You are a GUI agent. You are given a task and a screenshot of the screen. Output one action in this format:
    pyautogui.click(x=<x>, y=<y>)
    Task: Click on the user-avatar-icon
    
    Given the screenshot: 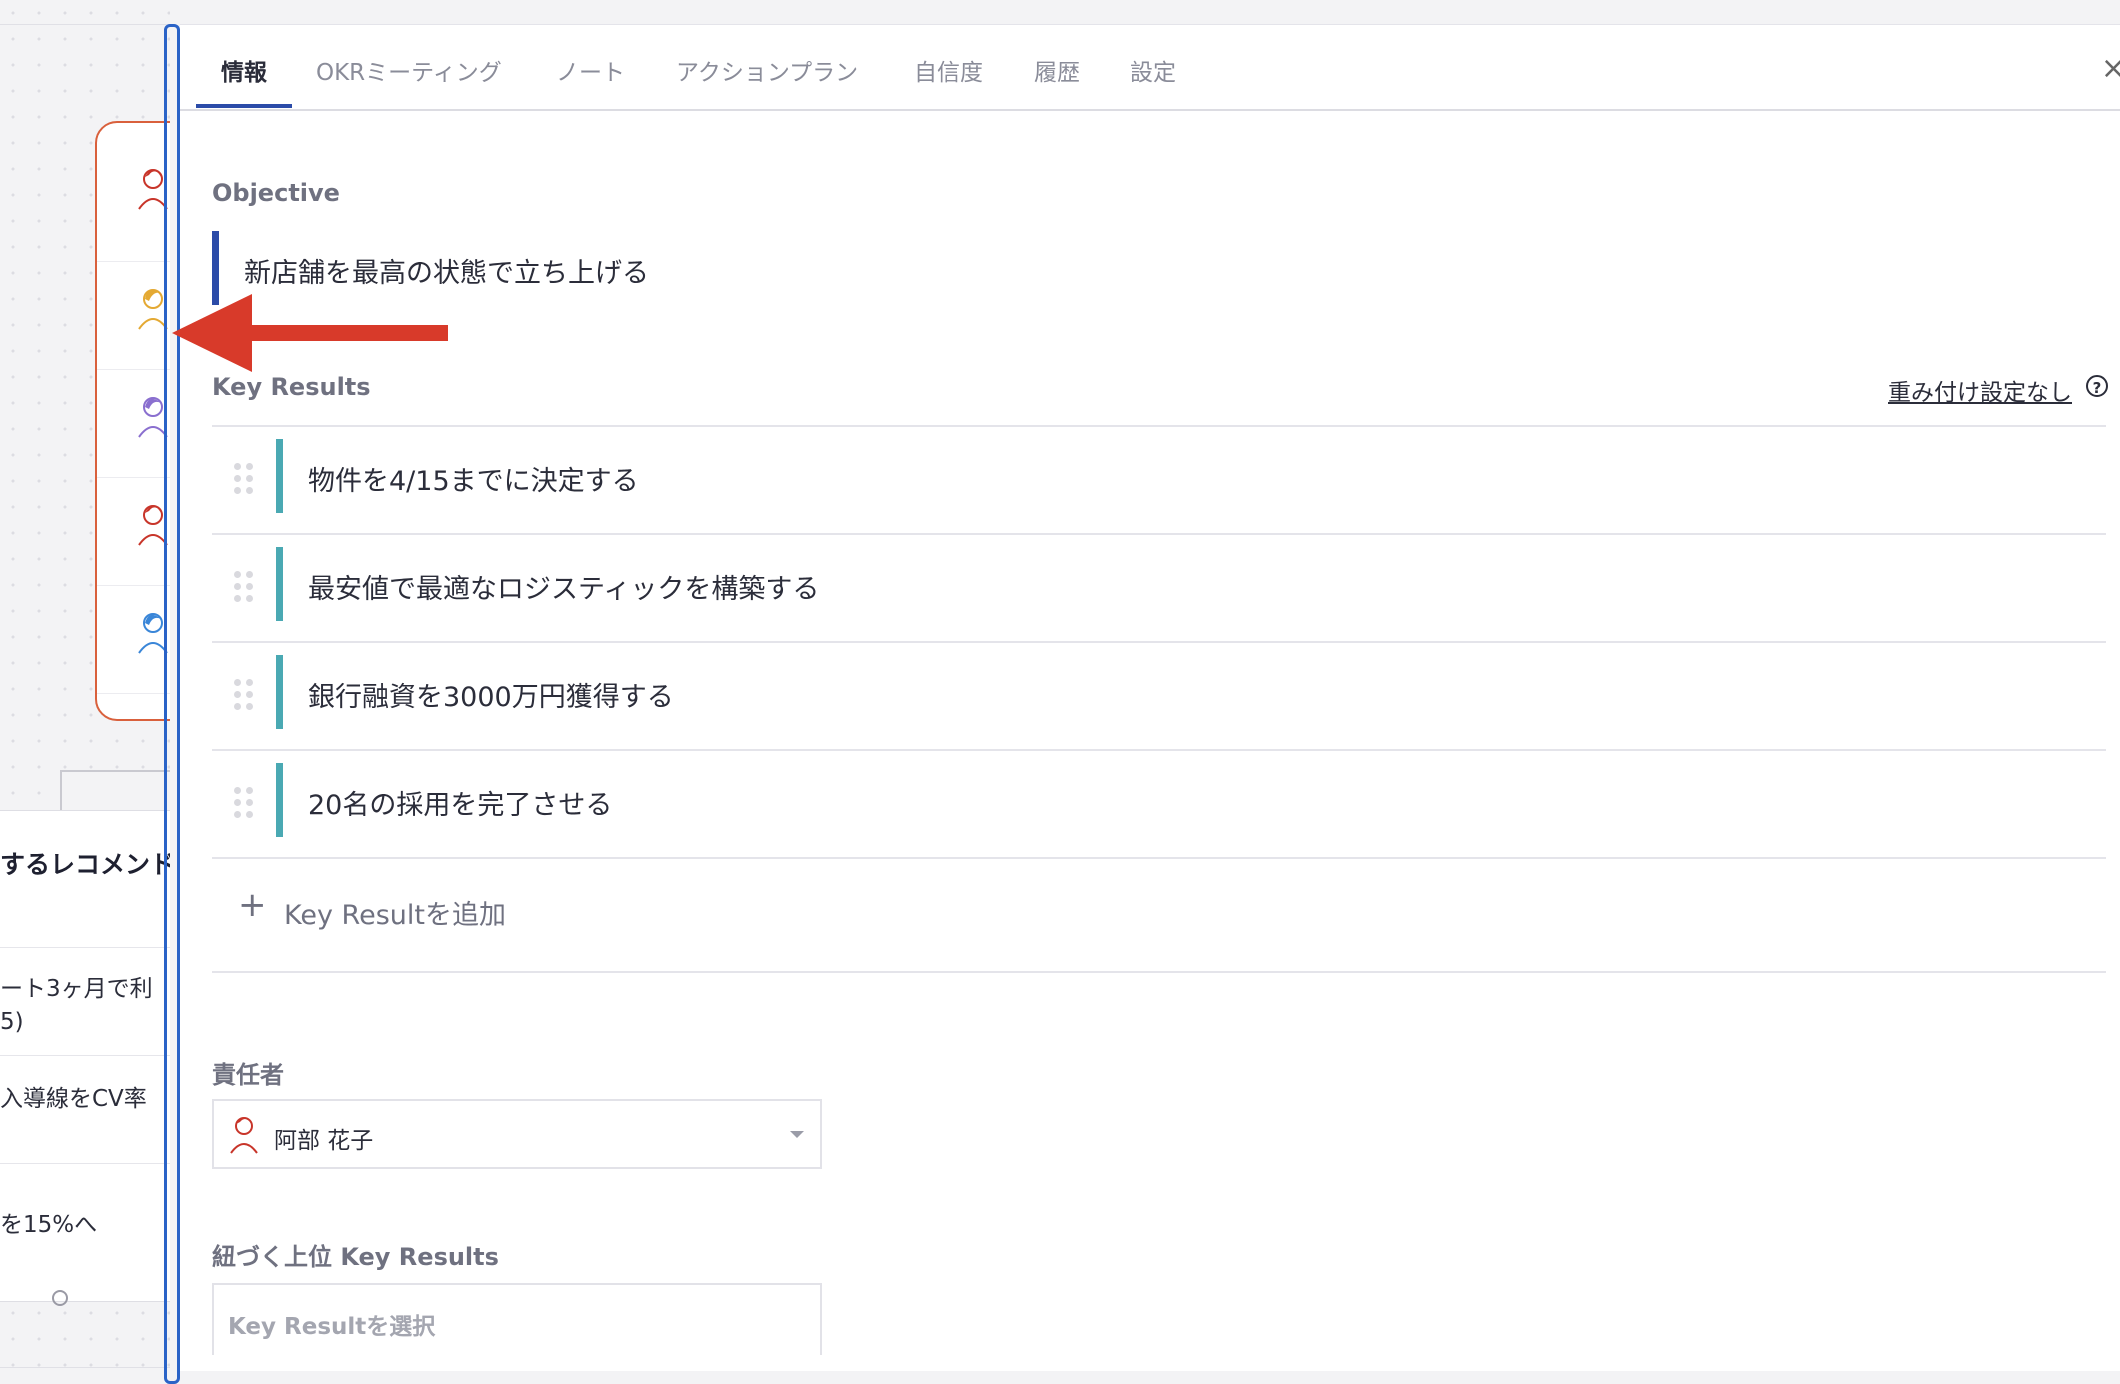 What is the action you would take?
    pyautogui.click(x=244, y=1135)
    